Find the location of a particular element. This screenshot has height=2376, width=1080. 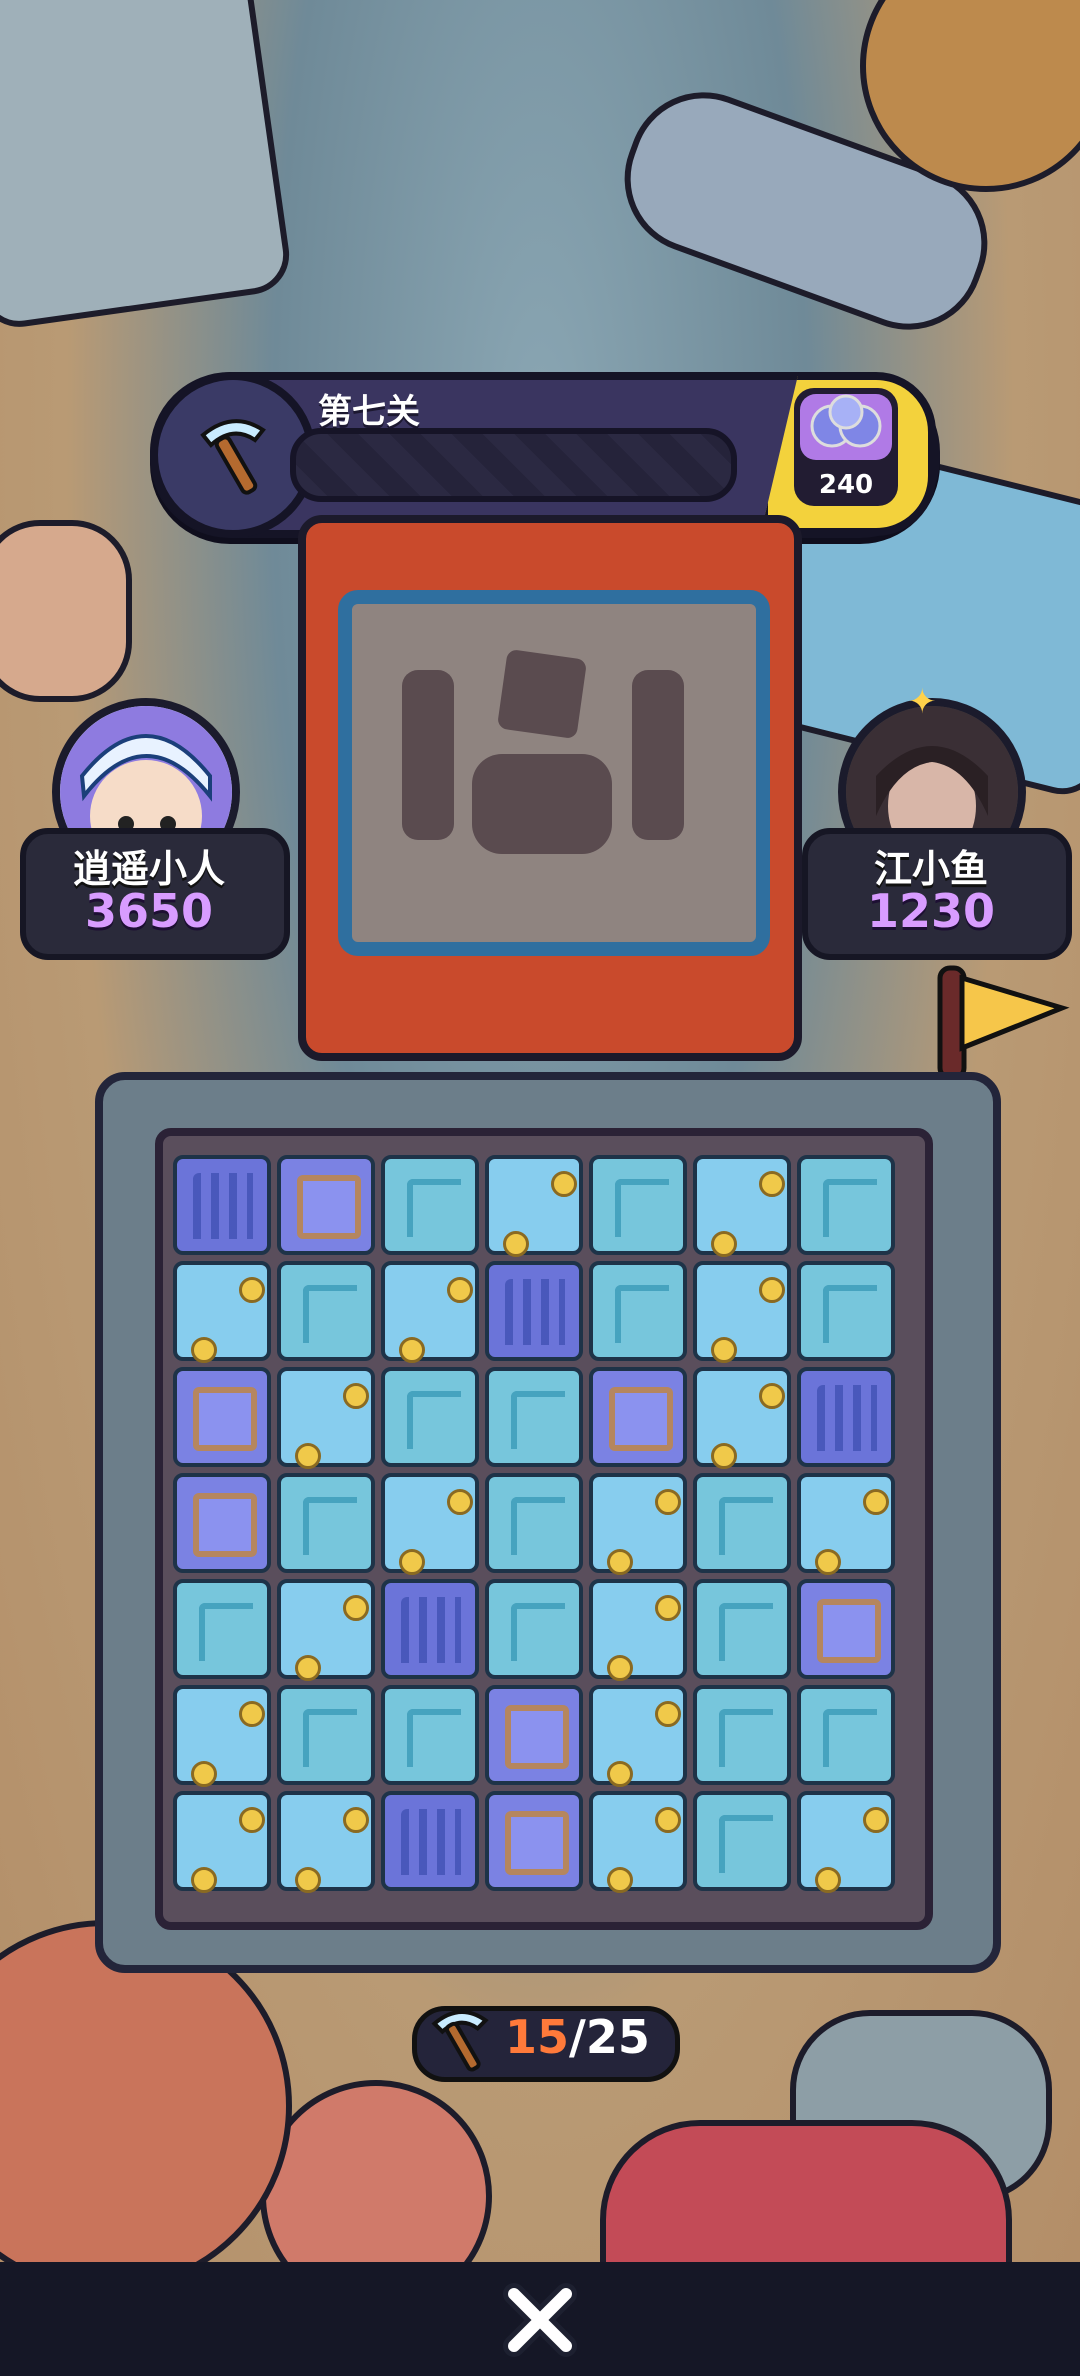

reward-count: 240 is located at coordinates (846, 485).